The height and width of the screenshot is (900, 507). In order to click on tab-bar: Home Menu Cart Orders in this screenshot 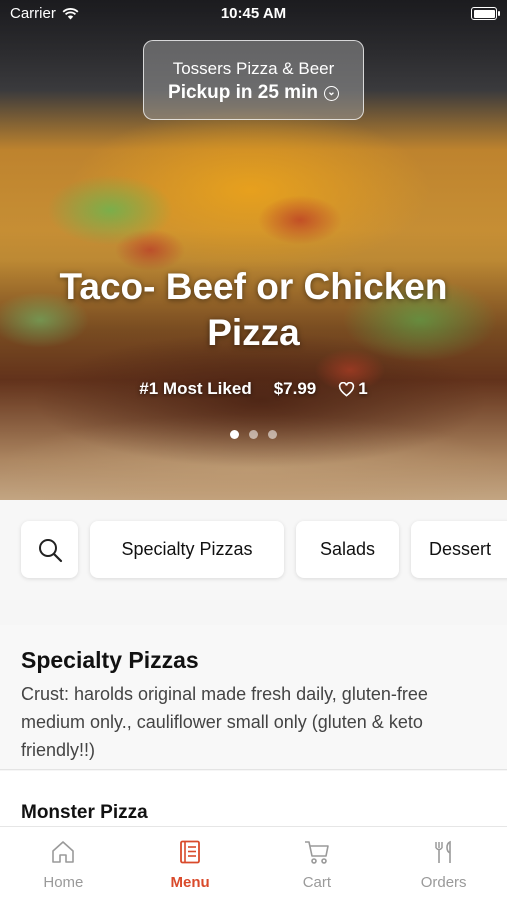, I will do `click(253, 863)`.